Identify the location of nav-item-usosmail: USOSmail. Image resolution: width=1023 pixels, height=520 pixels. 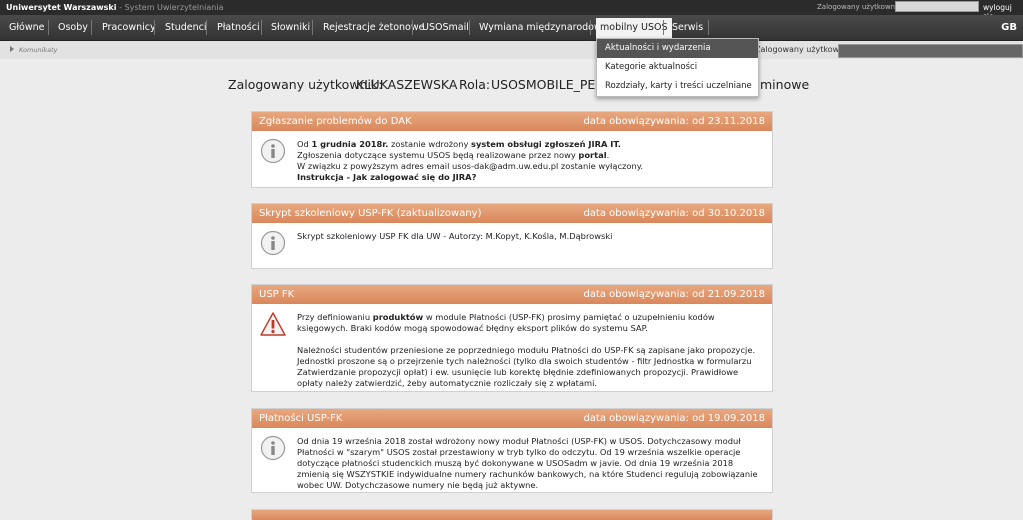
(445, 27).